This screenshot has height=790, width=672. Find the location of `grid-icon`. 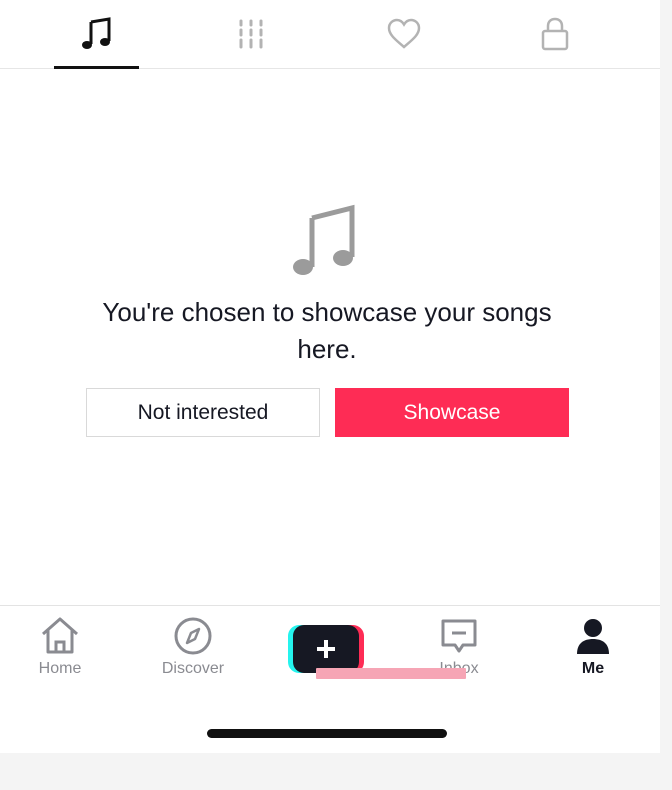

grid-icon is located at coordinates (251, 34).